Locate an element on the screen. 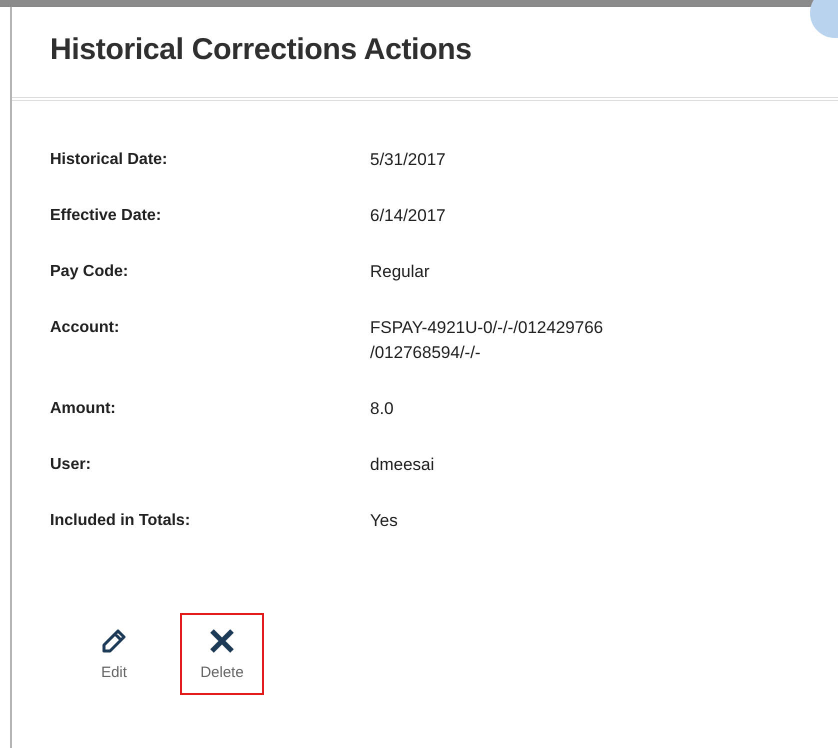  field-label: User: is located at coordinates (71, 465).